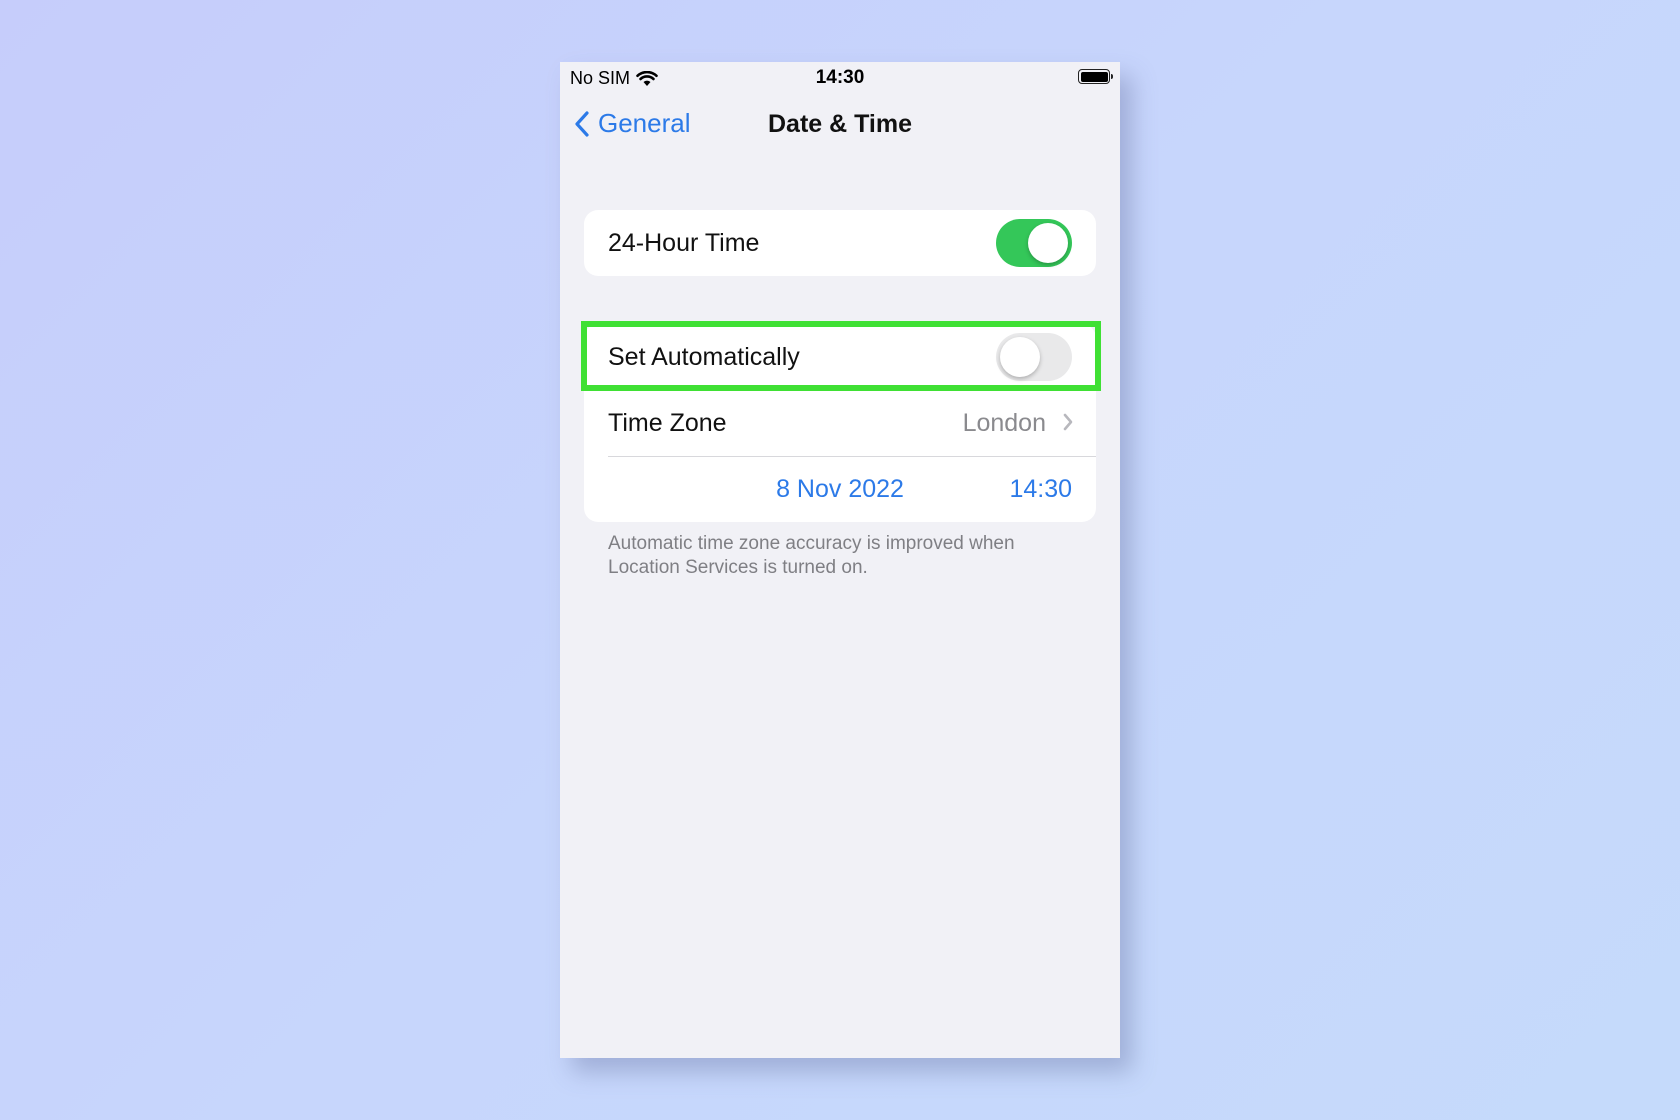  Describe the element at coordinates (840, 489) in the screenshot. I see `date-time-row: 8 Nov 2022 14:30` at that location.